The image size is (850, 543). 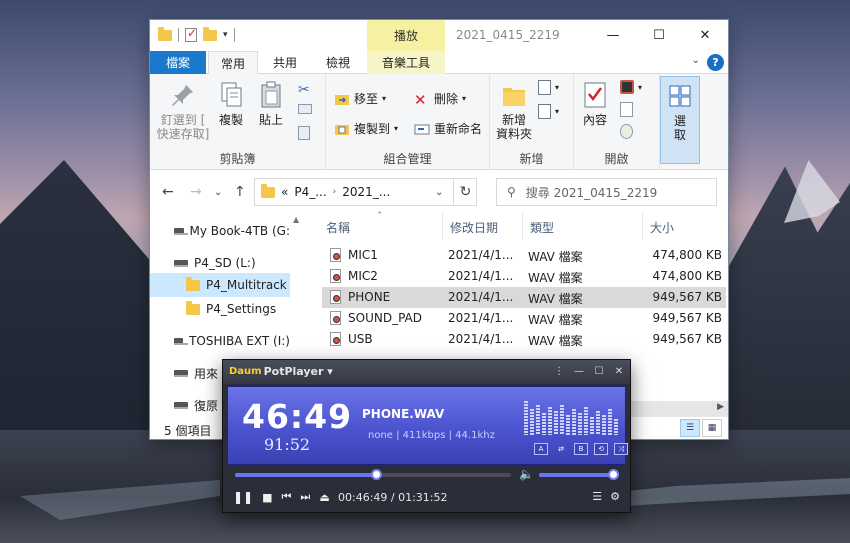 What do you see at coordinates (233, 63) in the screenshot?
I see `tab-home: 常用` at bounding box center [233, 63].